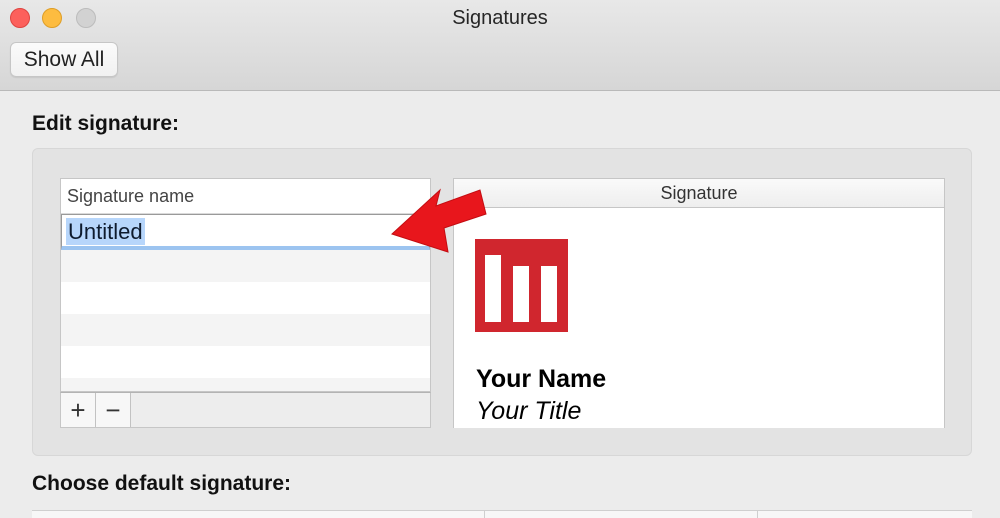 The image size is (1000, 518). I want to click on choose-default-signature-heading: Choose default signature:, so click(162, 483).